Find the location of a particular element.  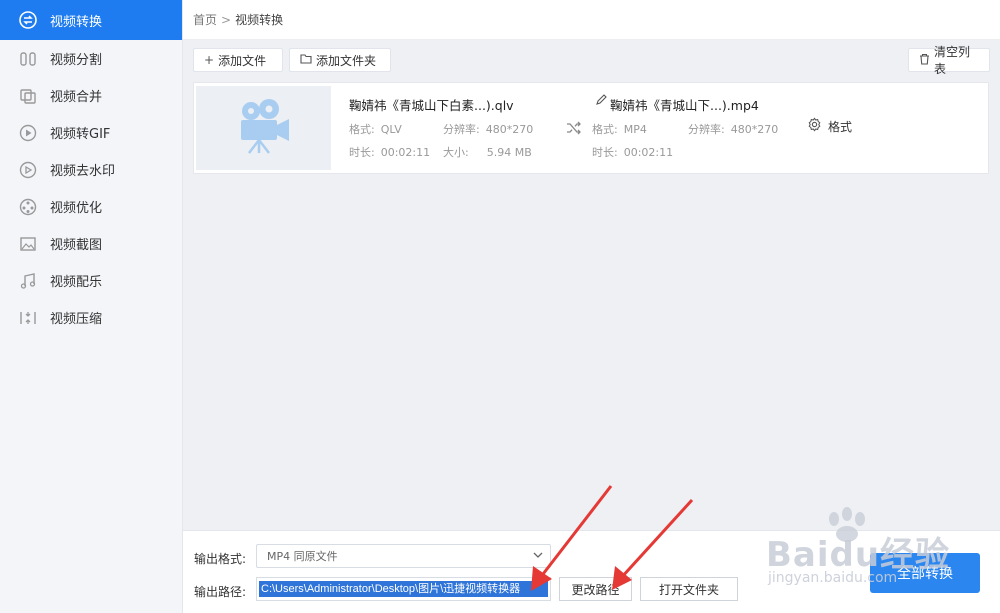

folder-icon is located at coordinates (306, 60).